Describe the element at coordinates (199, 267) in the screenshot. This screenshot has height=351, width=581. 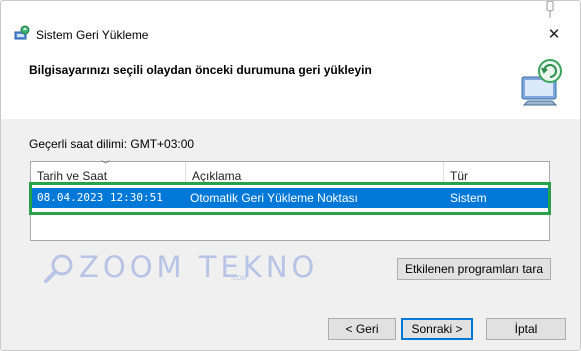
I see `watermark-text: ZOOM TEKNO` at that location.